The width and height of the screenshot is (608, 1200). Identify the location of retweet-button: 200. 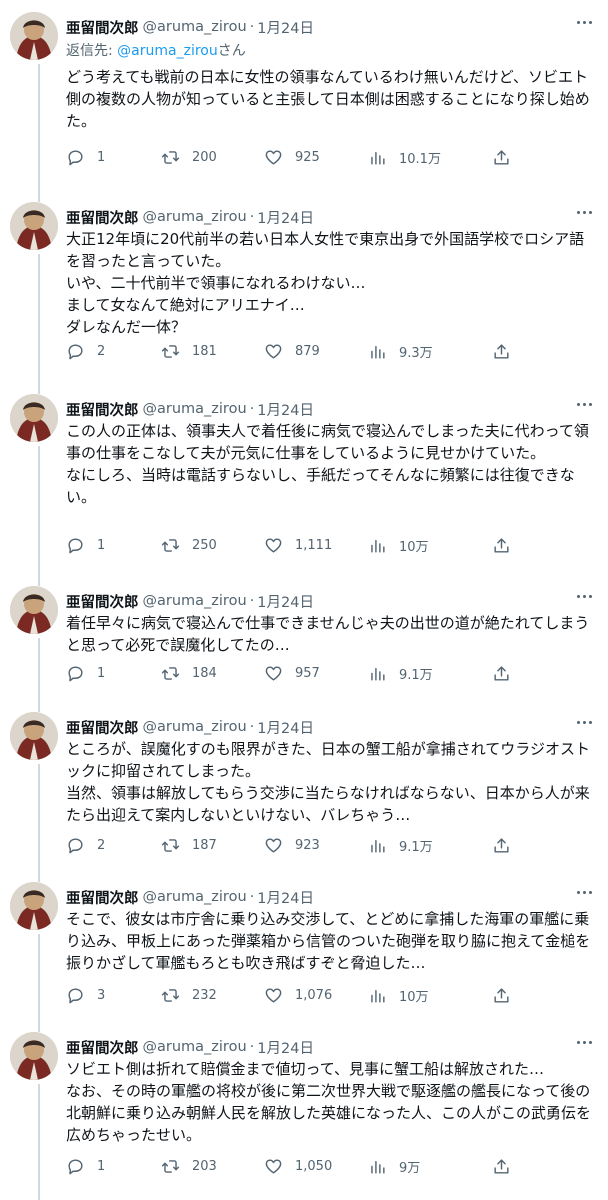
(189, 157).